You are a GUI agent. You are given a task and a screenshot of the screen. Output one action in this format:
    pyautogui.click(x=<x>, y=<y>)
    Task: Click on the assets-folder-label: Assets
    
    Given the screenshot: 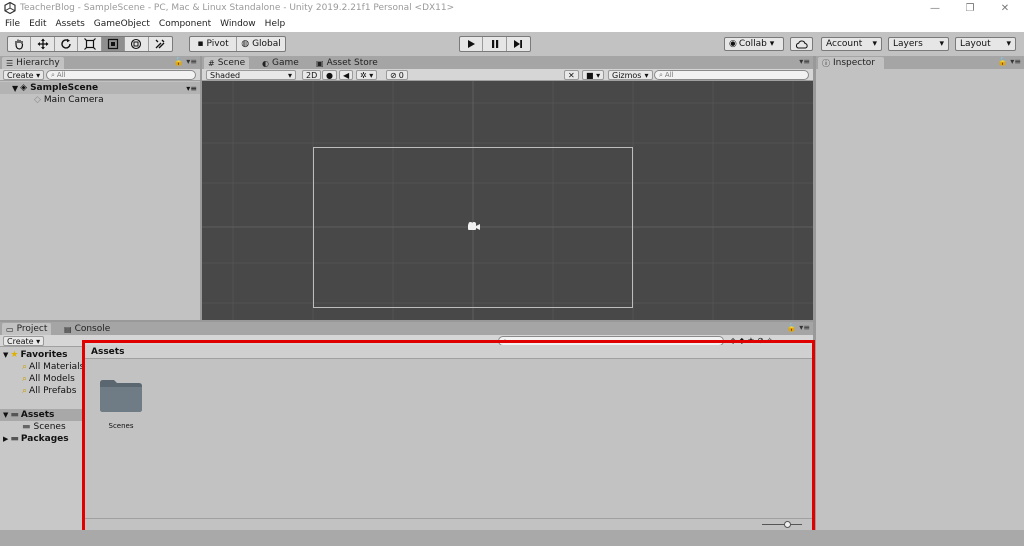 What is the action you would take?
    pyautogui.click(x=37, y=415)
    